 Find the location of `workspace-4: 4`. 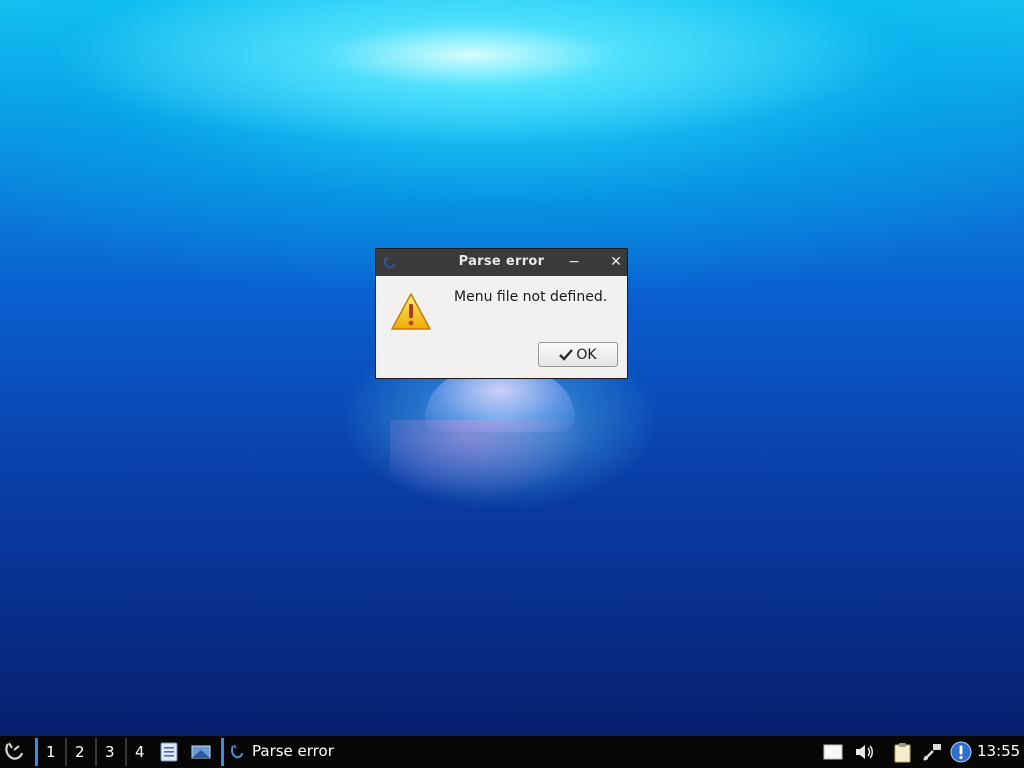

workspace-4: 4 is located at coordinates (139, 752).